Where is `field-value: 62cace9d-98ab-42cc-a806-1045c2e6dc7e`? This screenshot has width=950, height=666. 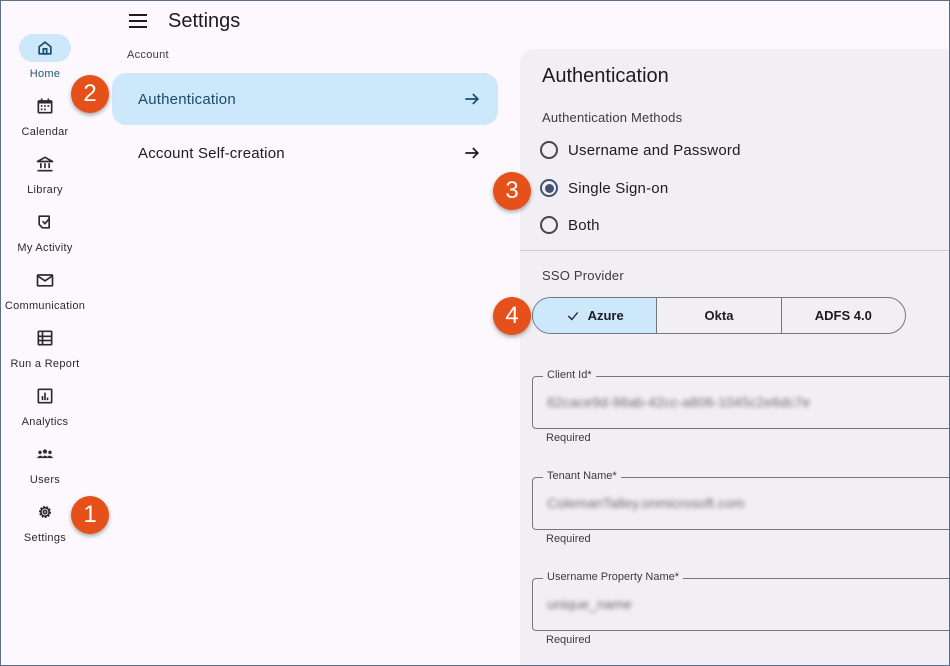
field-value: 62cace9d-98ab-42cc-a806-1045c2e6dc7e is located at coordinates (679, 402).